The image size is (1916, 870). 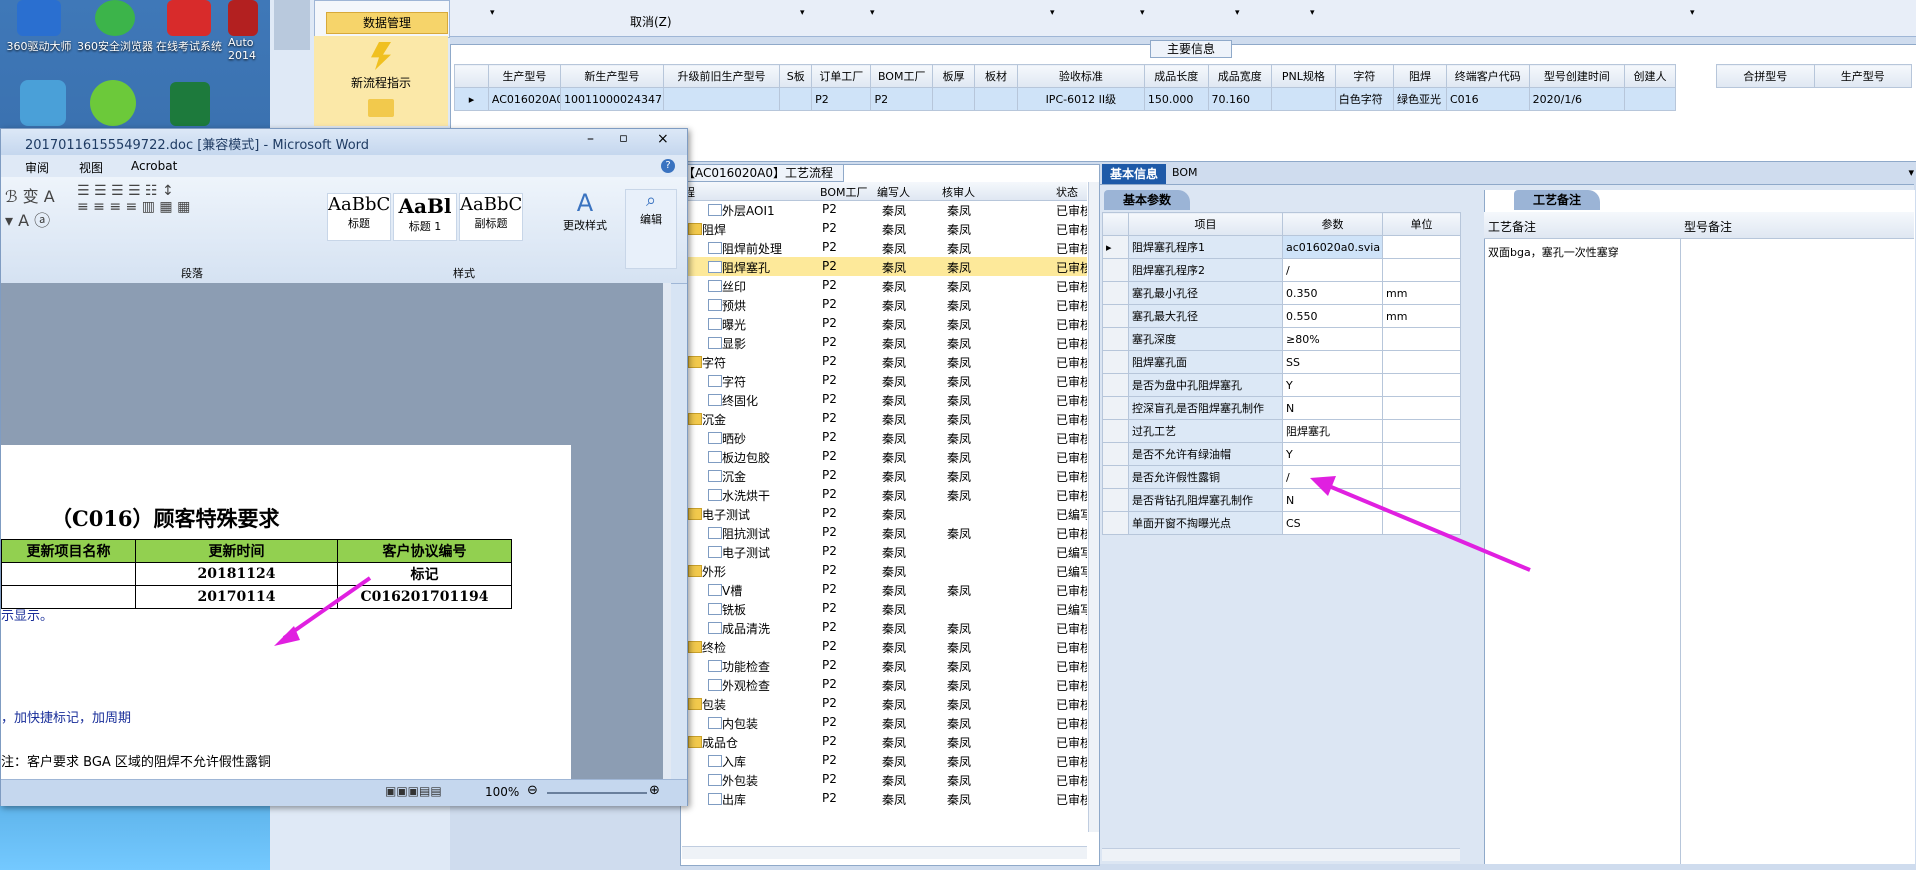 What do you see at coordinates (387, 23) in the screenshot?
I see `sidebar-item-data-management: 数据管理` at bounding box center [387, 23].